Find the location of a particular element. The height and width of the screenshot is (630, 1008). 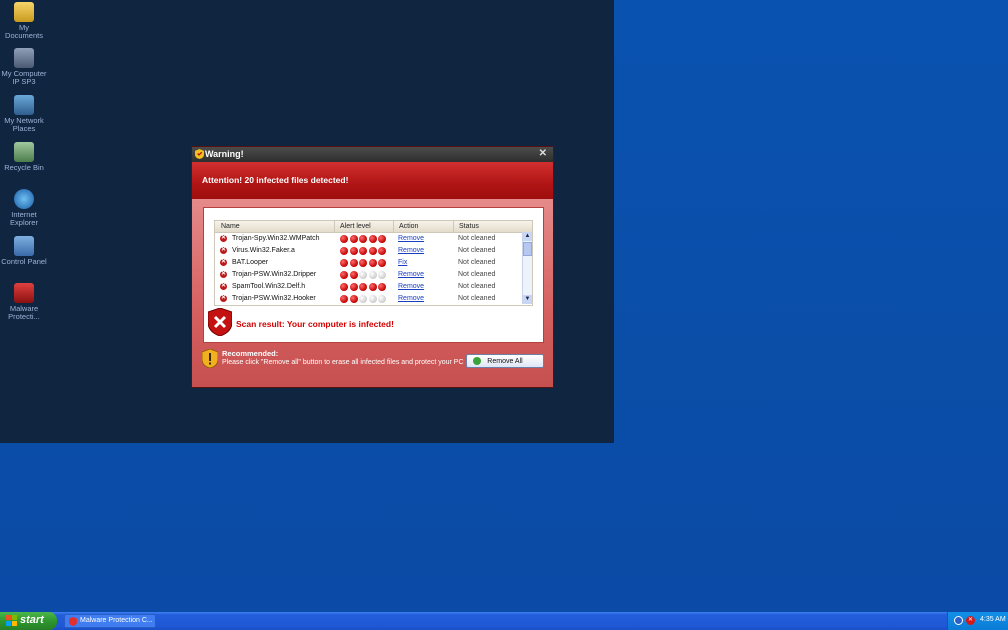

column-header-name: Name is located at coordinates (230, 226).